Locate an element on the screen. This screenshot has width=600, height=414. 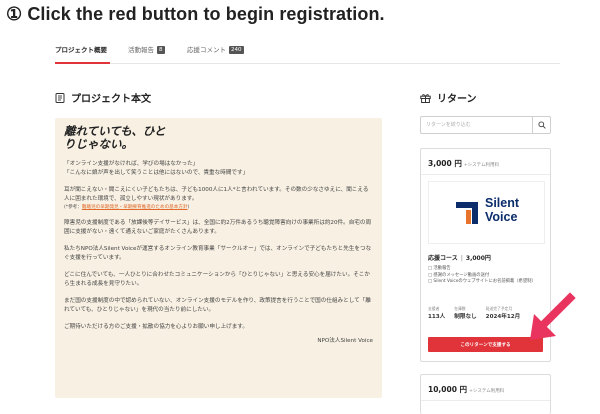
tab-project-overview: プロジェクト概要 is located at coordinates (81, 49).